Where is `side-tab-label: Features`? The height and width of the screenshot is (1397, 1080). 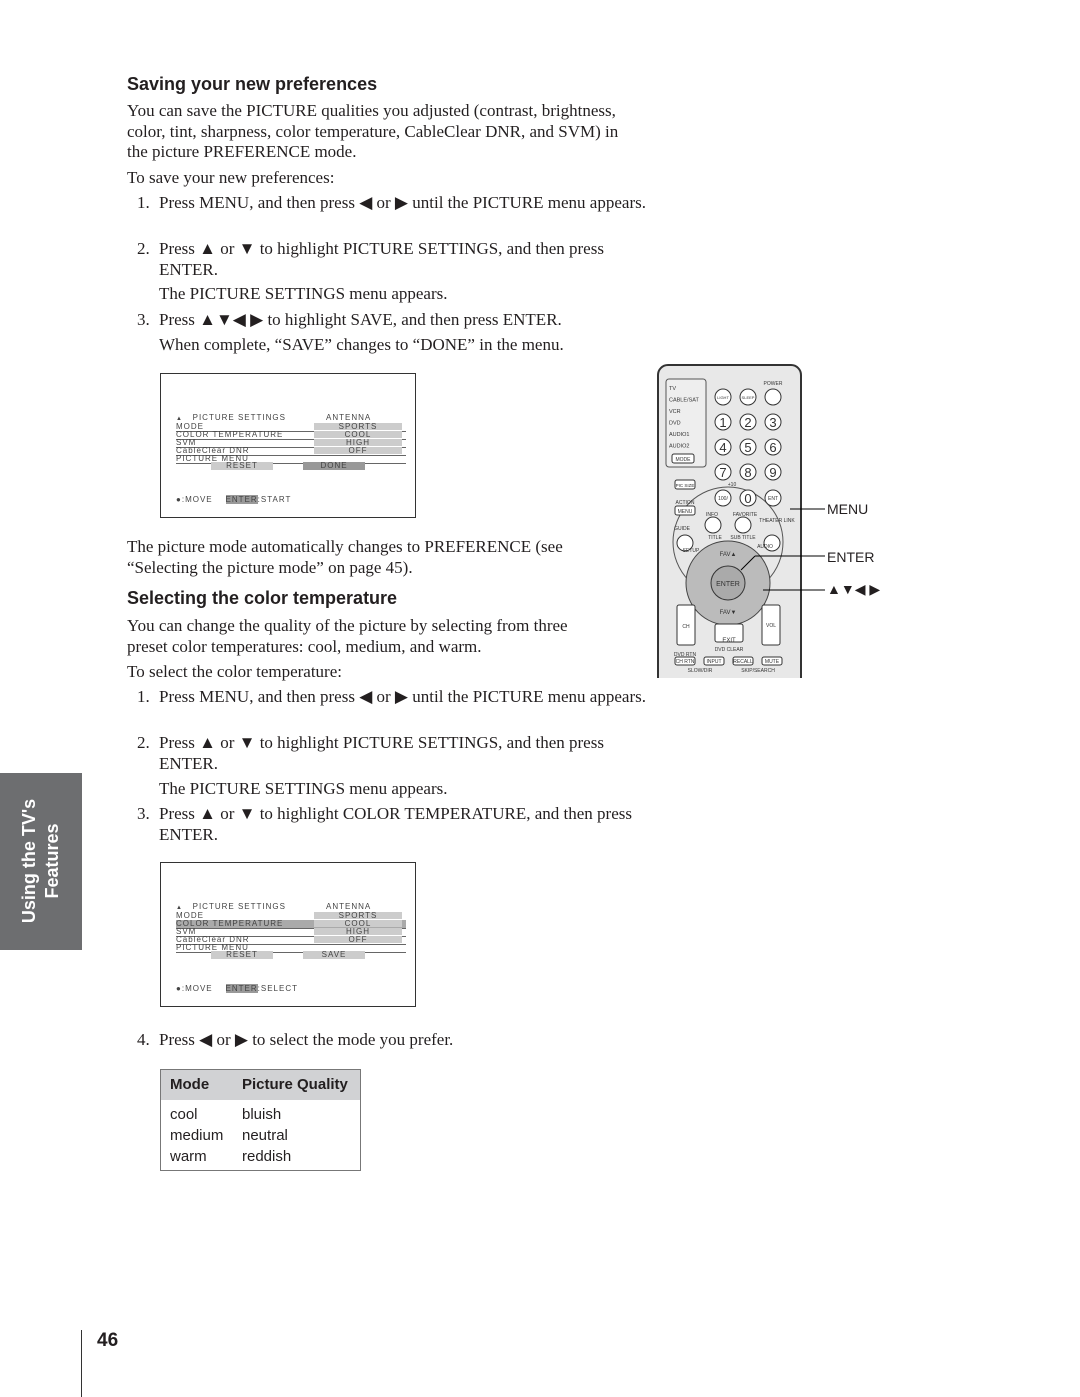
side-tab-label: Features is located at coordinates (52, 861).